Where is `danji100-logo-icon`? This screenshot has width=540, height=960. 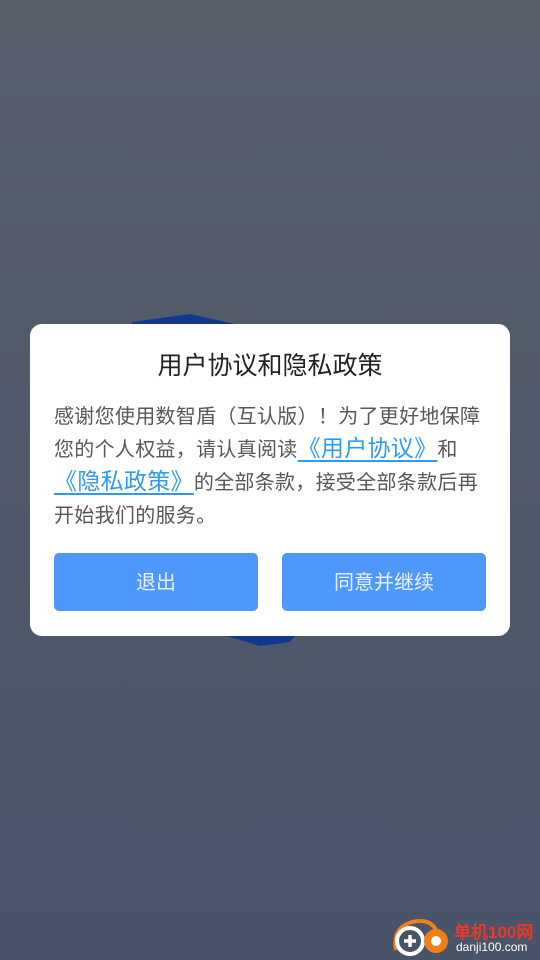
danji100-logo-icon is located at coordinates (420, 937).